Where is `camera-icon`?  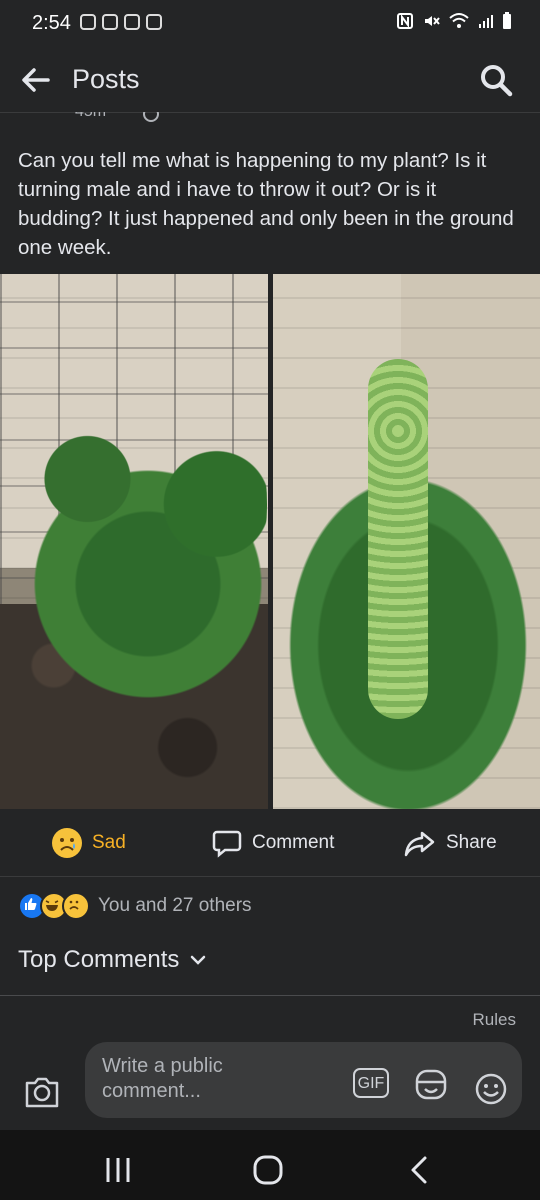 camera-icon is located at coordinates (42, 1092).